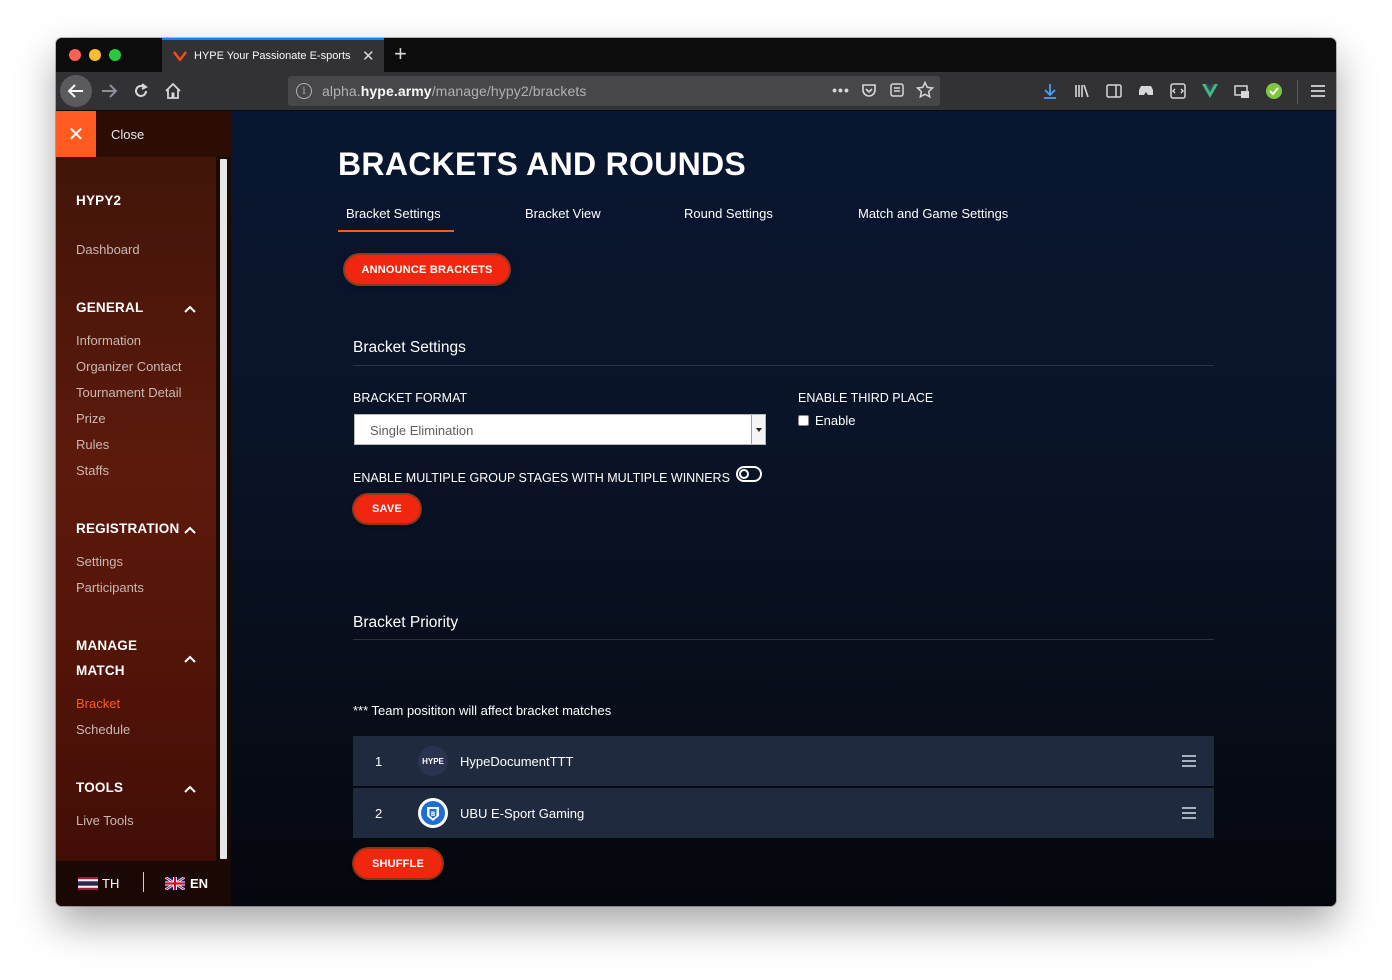 This screenshot has width=1392, height=980. Describe the element at coordinates (783, 813) in the screenshot. I see `priority-row: 2 B UBU E-Sport Gaming` at that location.